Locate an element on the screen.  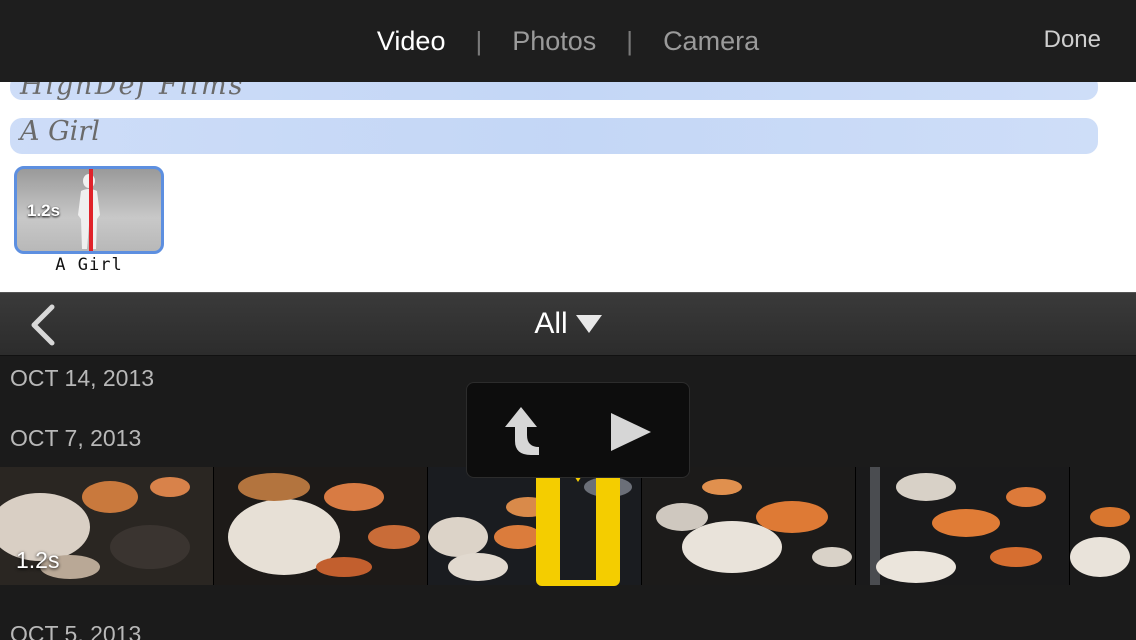
date-header: OCT 5, 2013 is located at coordinates (76, 630).